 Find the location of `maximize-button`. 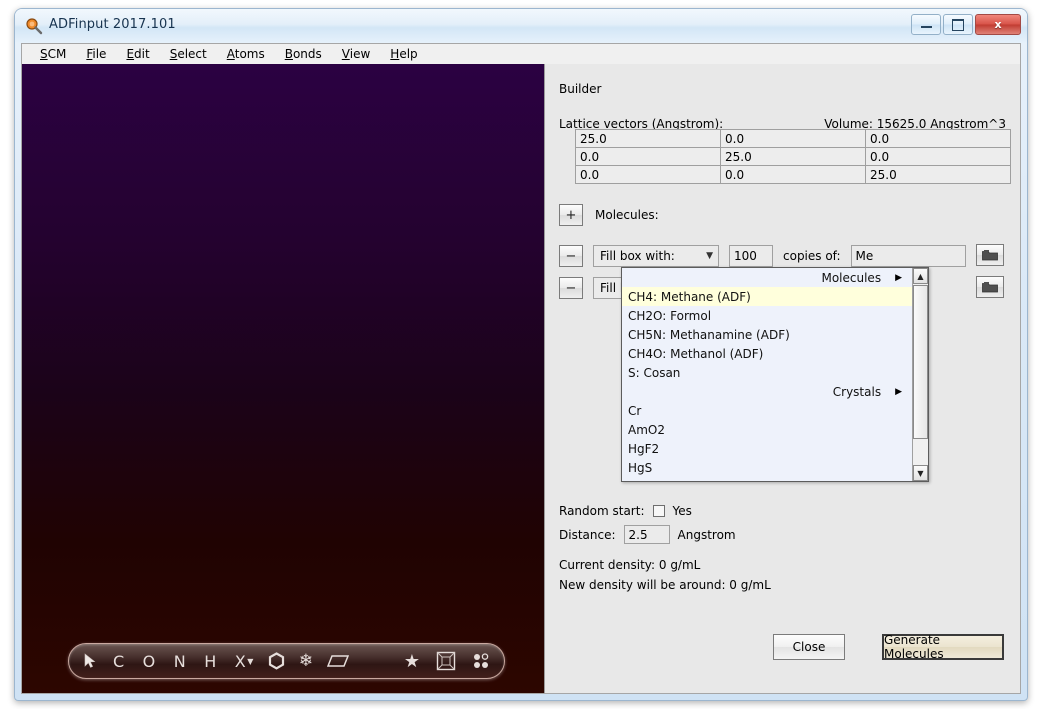

maximize-button is located at coordinates (958, 24).